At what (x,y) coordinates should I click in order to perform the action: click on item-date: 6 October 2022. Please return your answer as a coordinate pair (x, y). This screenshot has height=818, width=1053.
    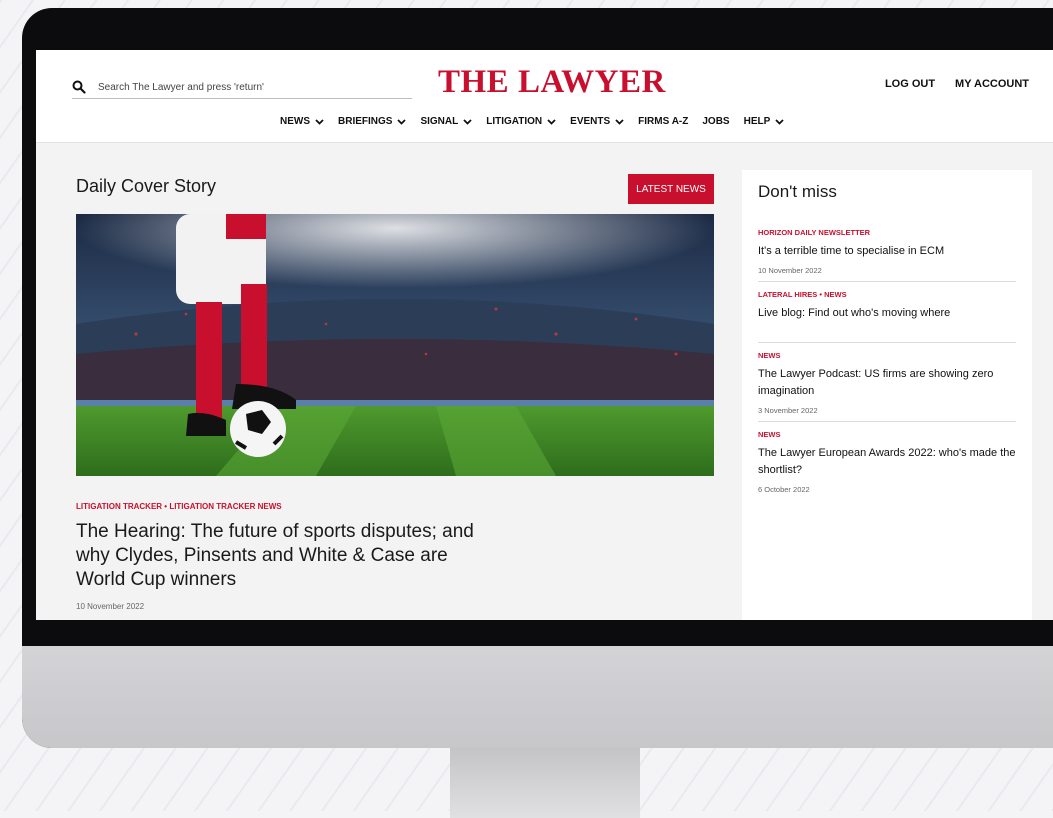
    Looking at the image, I should click on (784, 489).